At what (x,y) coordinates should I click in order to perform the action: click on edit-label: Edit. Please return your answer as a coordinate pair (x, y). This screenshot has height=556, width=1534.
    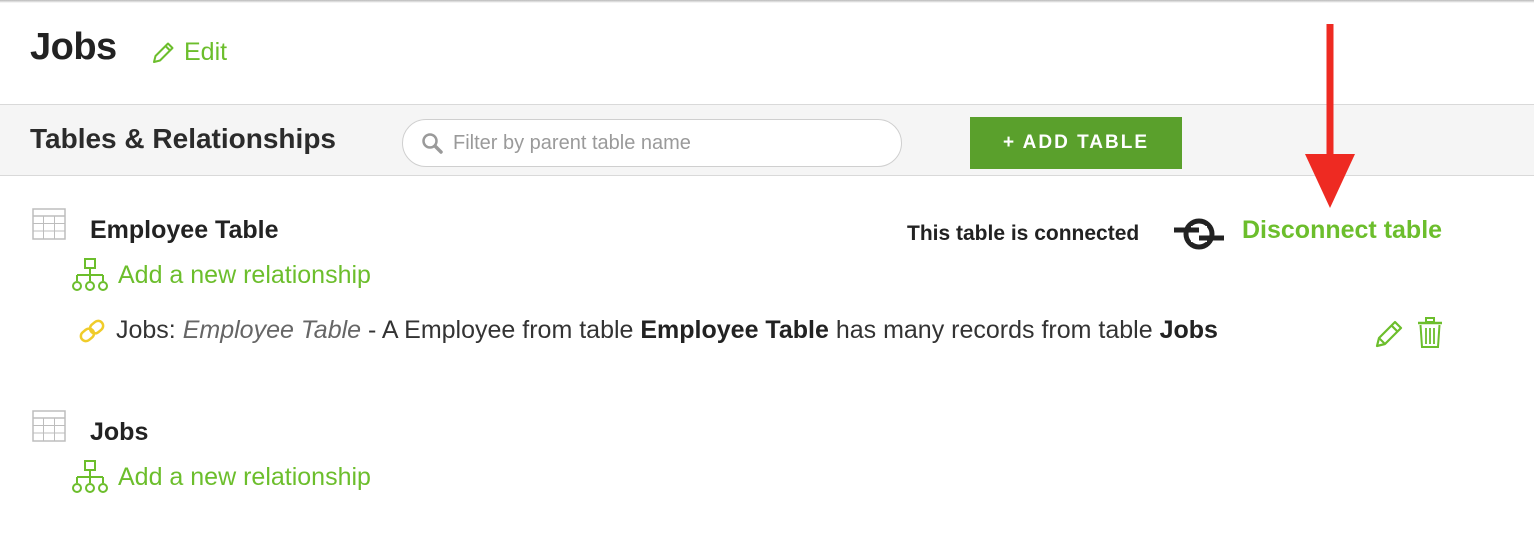
    Looking at the image, I should click on (206, 52).